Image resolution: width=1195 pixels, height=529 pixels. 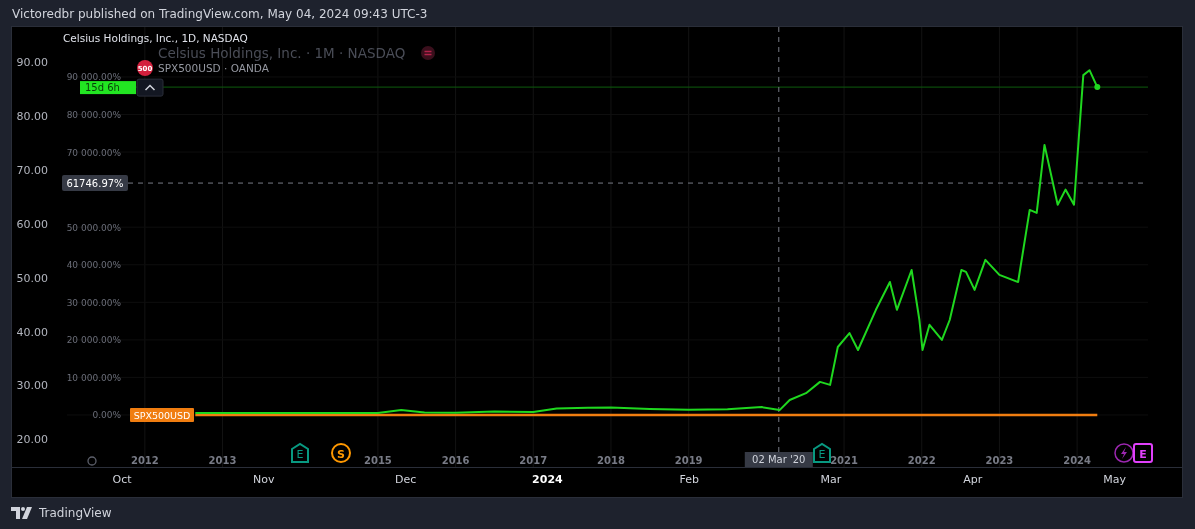 I want to click on year-axis-label: 2018, so click(x=611, y=460).